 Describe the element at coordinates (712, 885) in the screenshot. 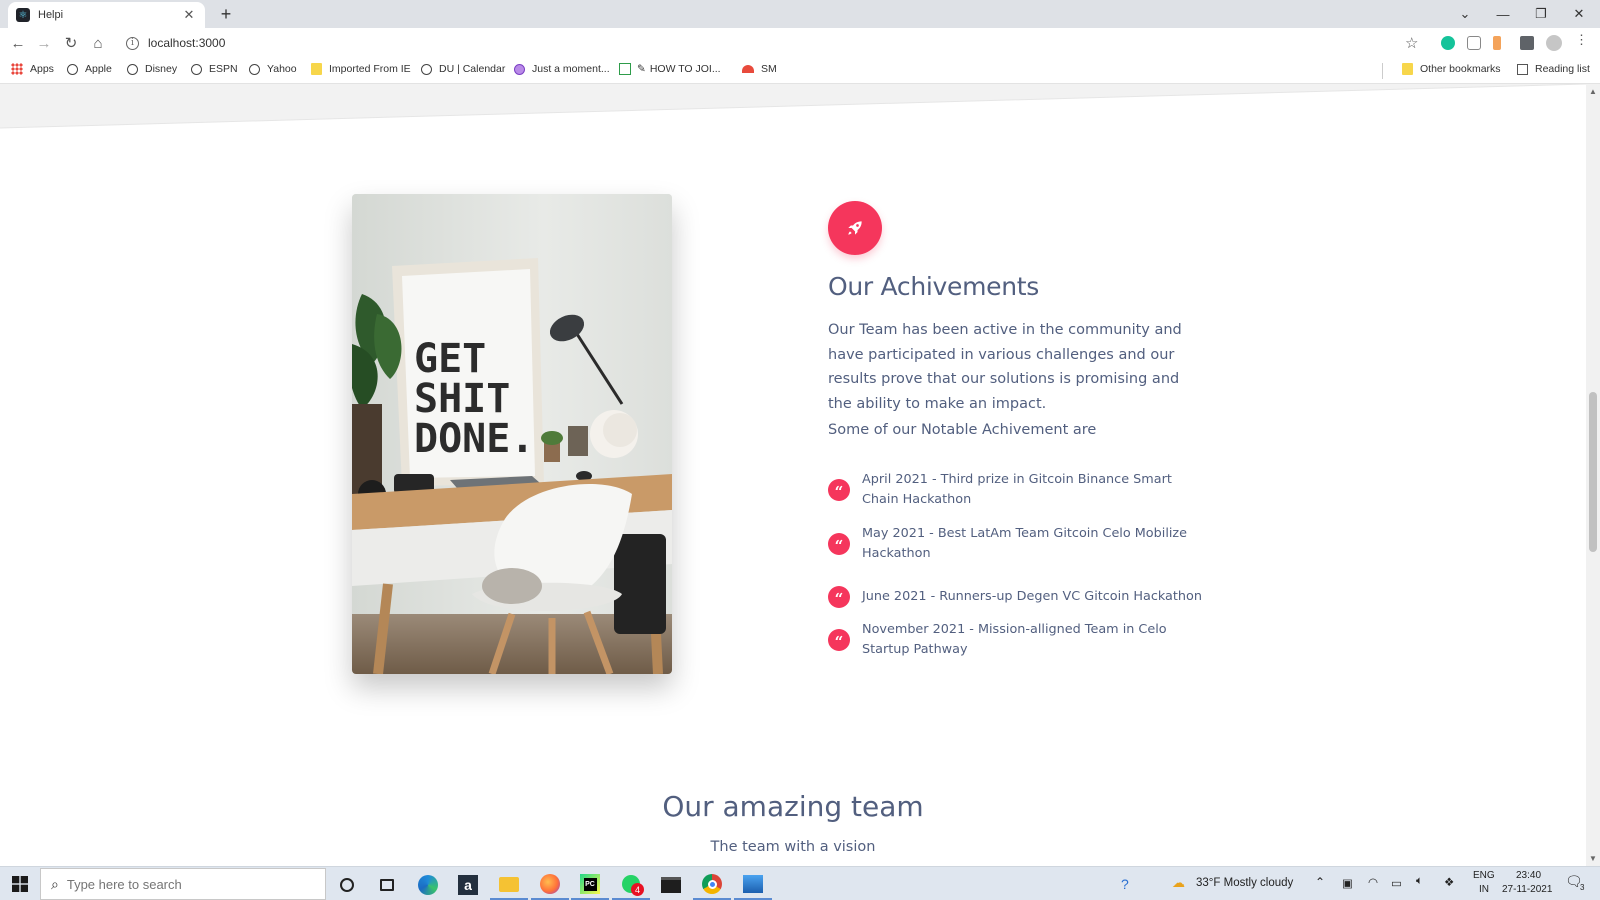

I see `chrome-icon` at that location.